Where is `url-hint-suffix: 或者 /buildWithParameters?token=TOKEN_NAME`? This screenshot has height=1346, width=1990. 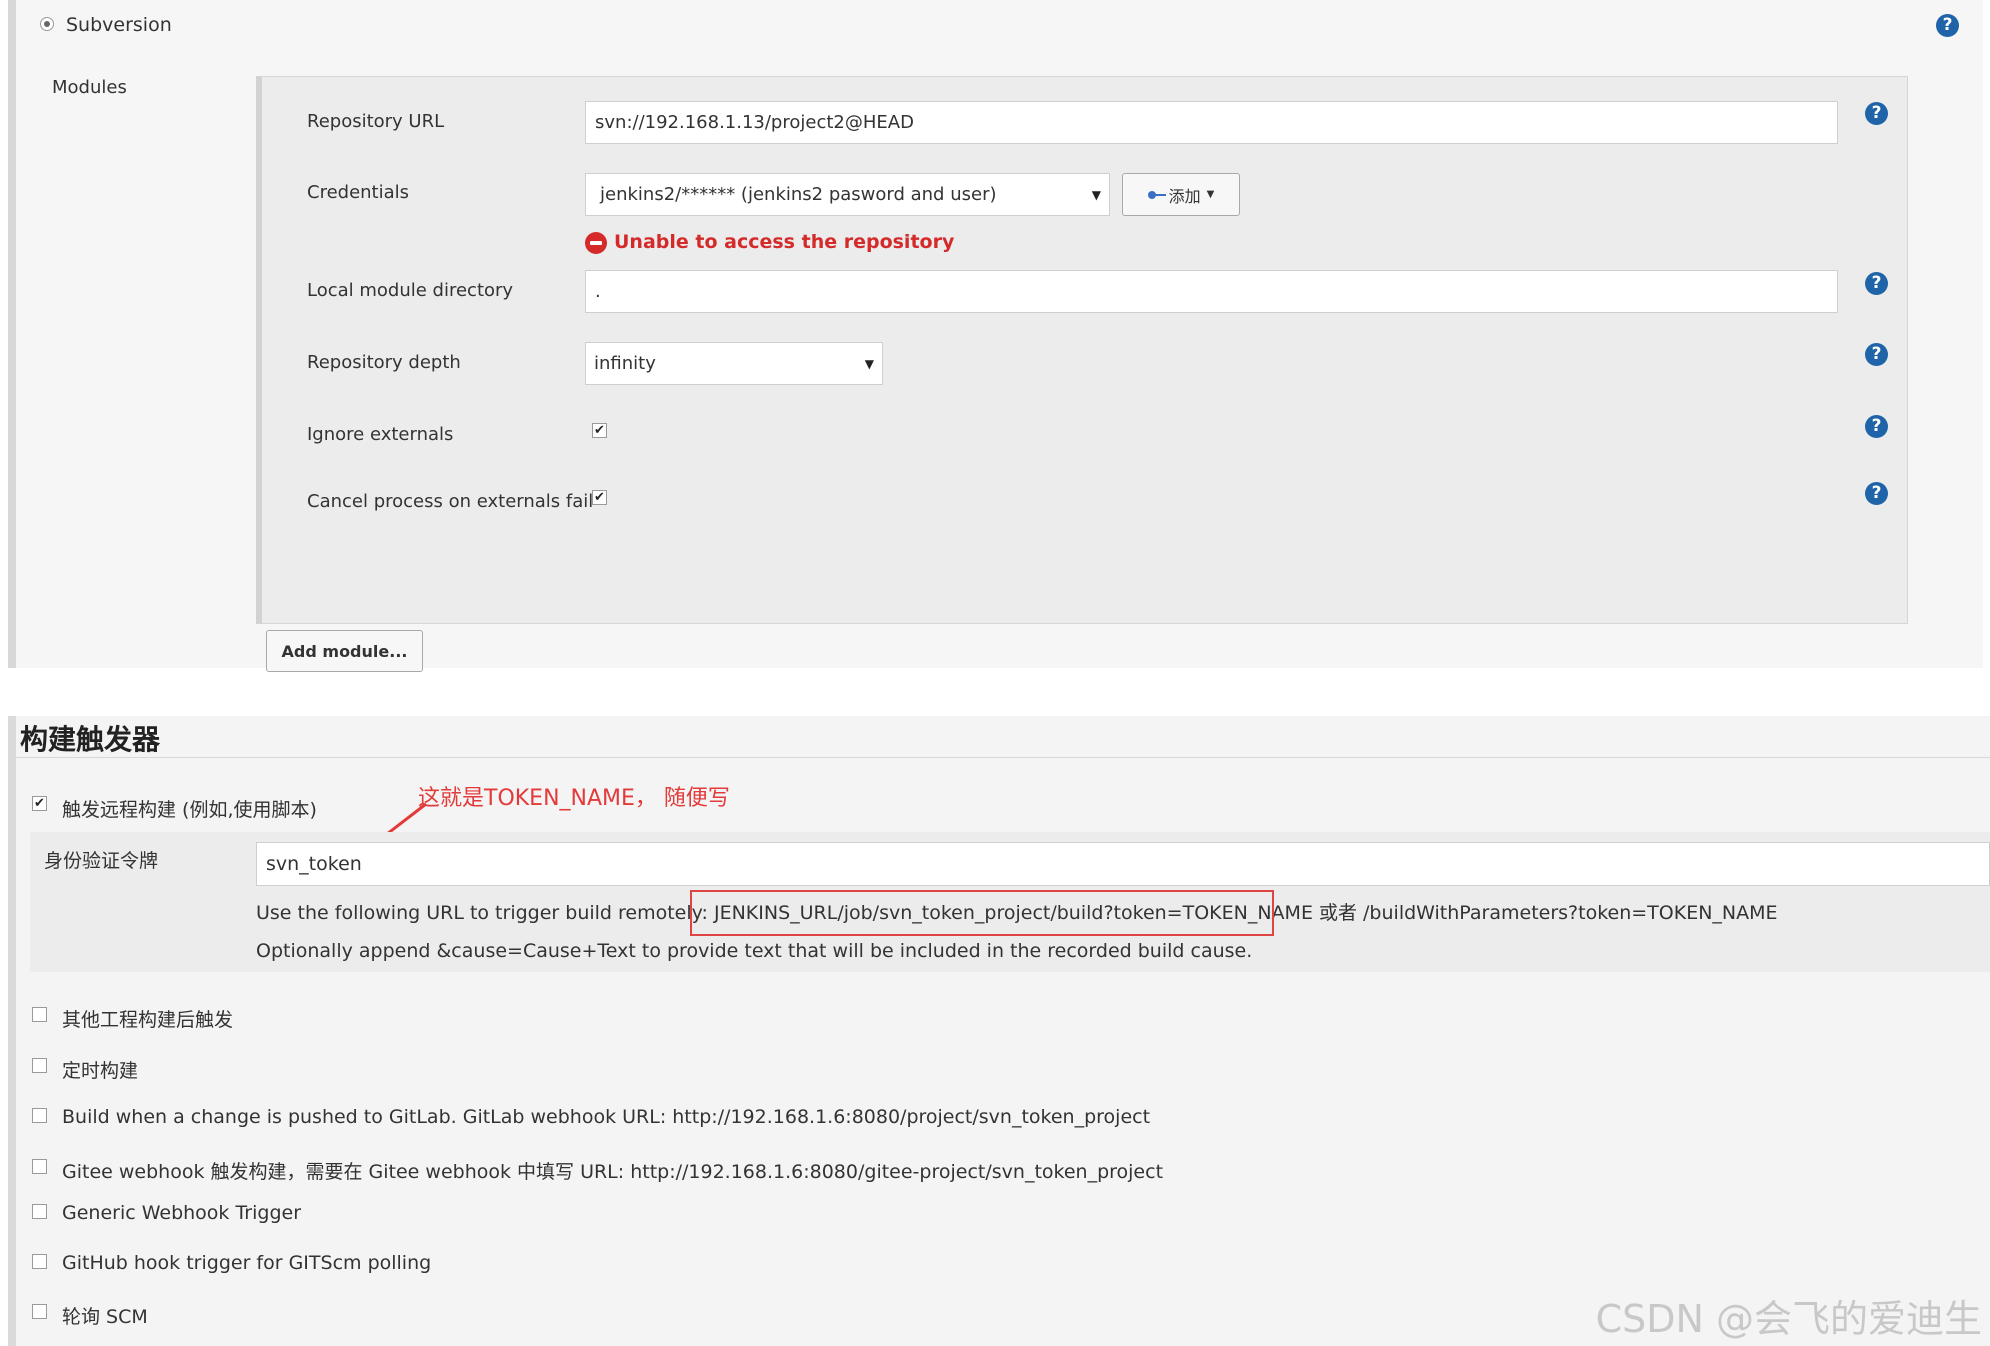
url-hint-suffix: 或者 /buildWithParameters?token=TOKEN_NAME is located at coordinates (1545, 913).